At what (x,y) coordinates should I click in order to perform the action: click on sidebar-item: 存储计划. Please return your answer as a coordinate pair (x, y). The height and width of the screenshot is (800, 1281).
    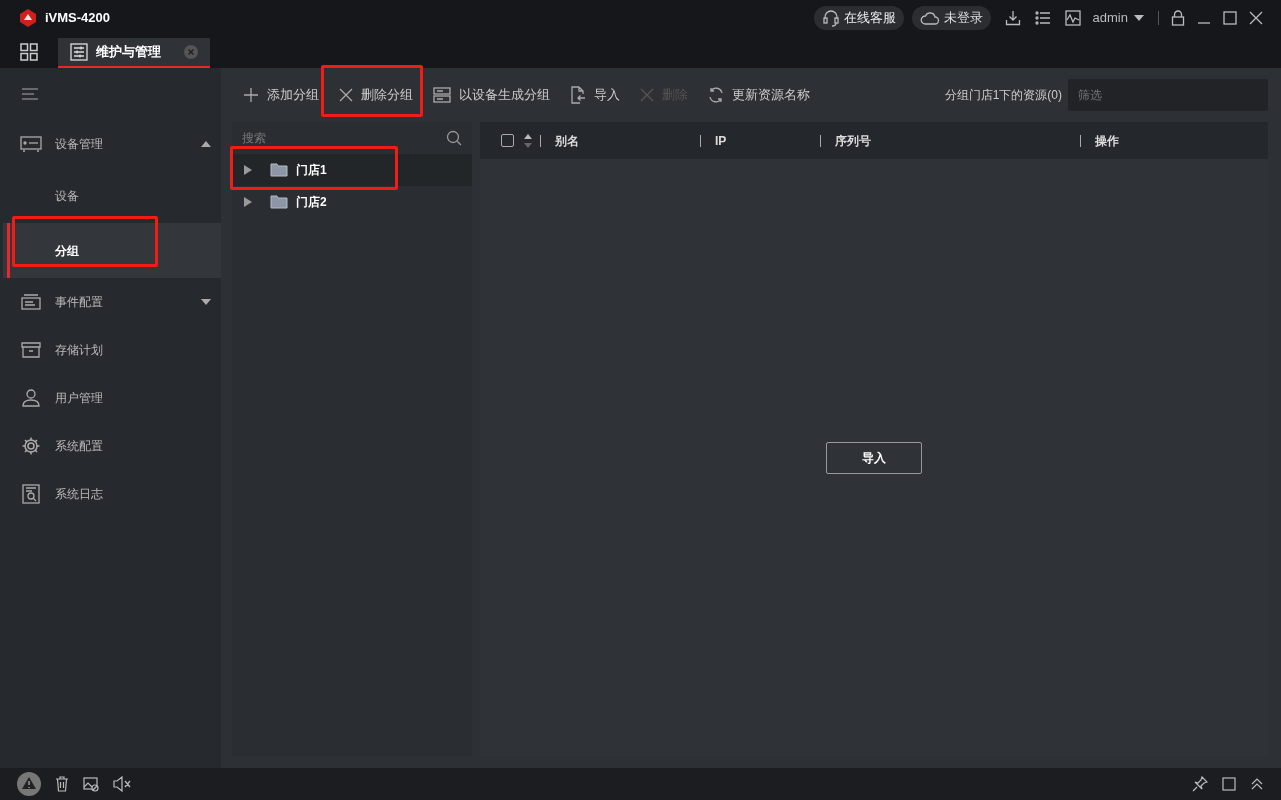
    Looking at the image, I should click on (112, 350).